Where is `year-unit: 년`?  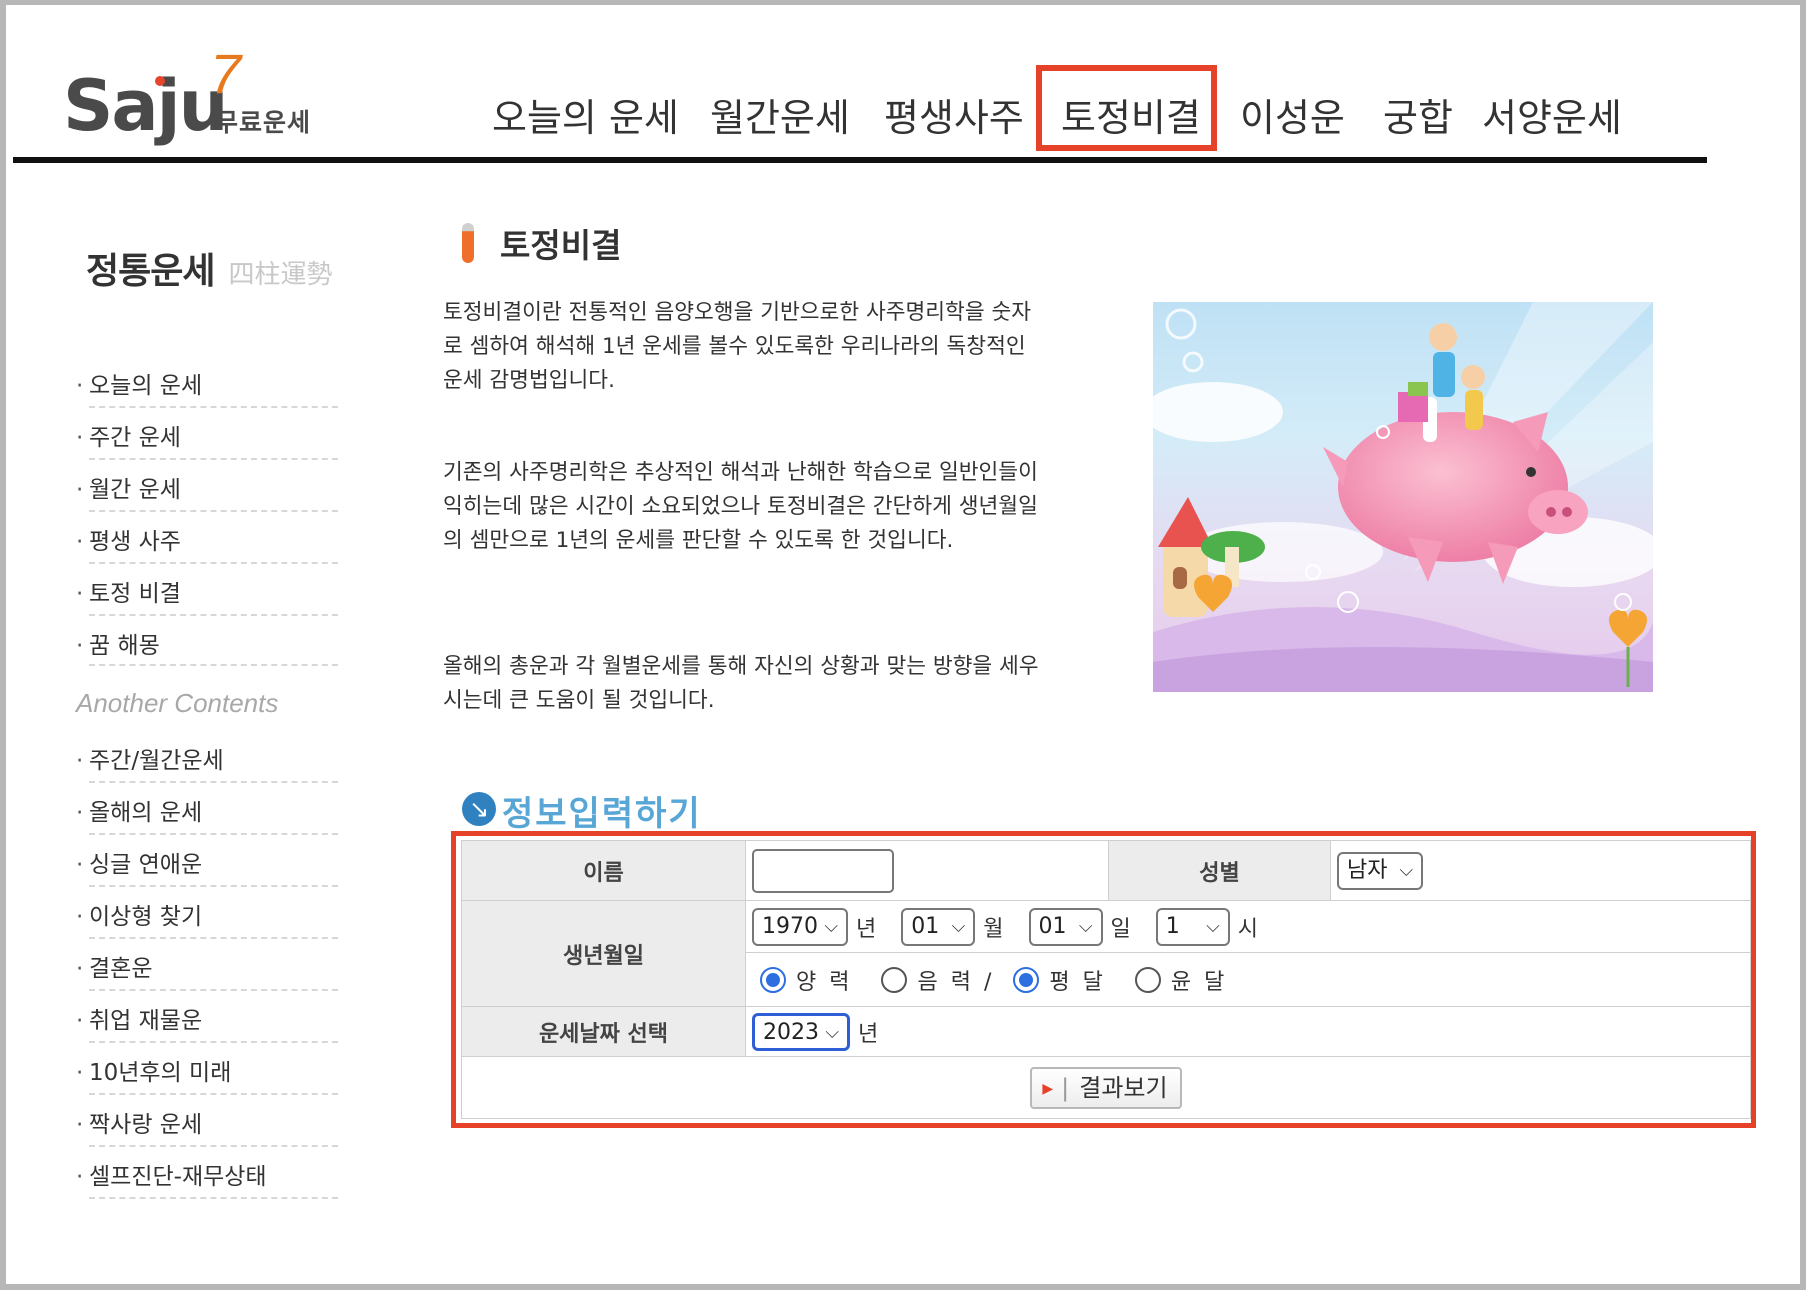
year-unit: 년 is located at coordinates (866, 929).